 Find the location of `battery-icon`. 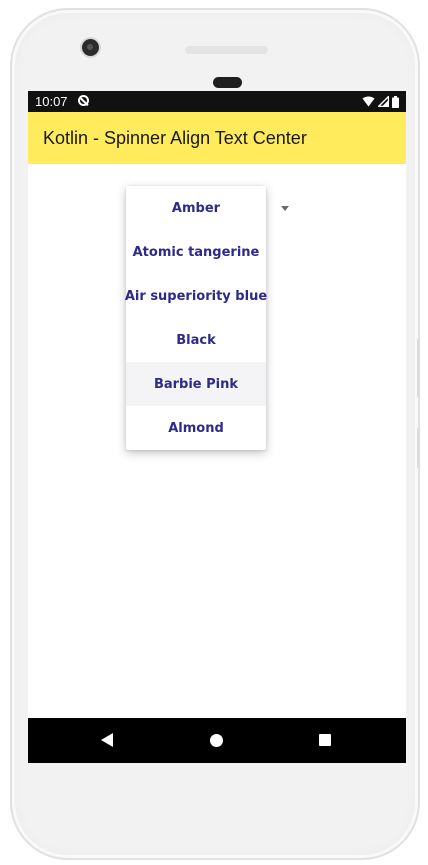

battery-icon is located at coordinates (395, 101).